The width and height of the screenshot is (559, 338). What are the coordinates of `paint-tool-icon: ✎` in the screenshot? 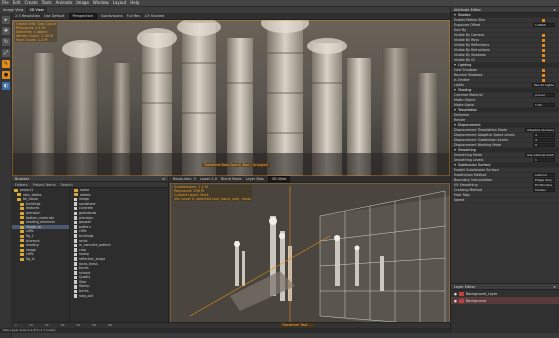 It's located at (6, 64).